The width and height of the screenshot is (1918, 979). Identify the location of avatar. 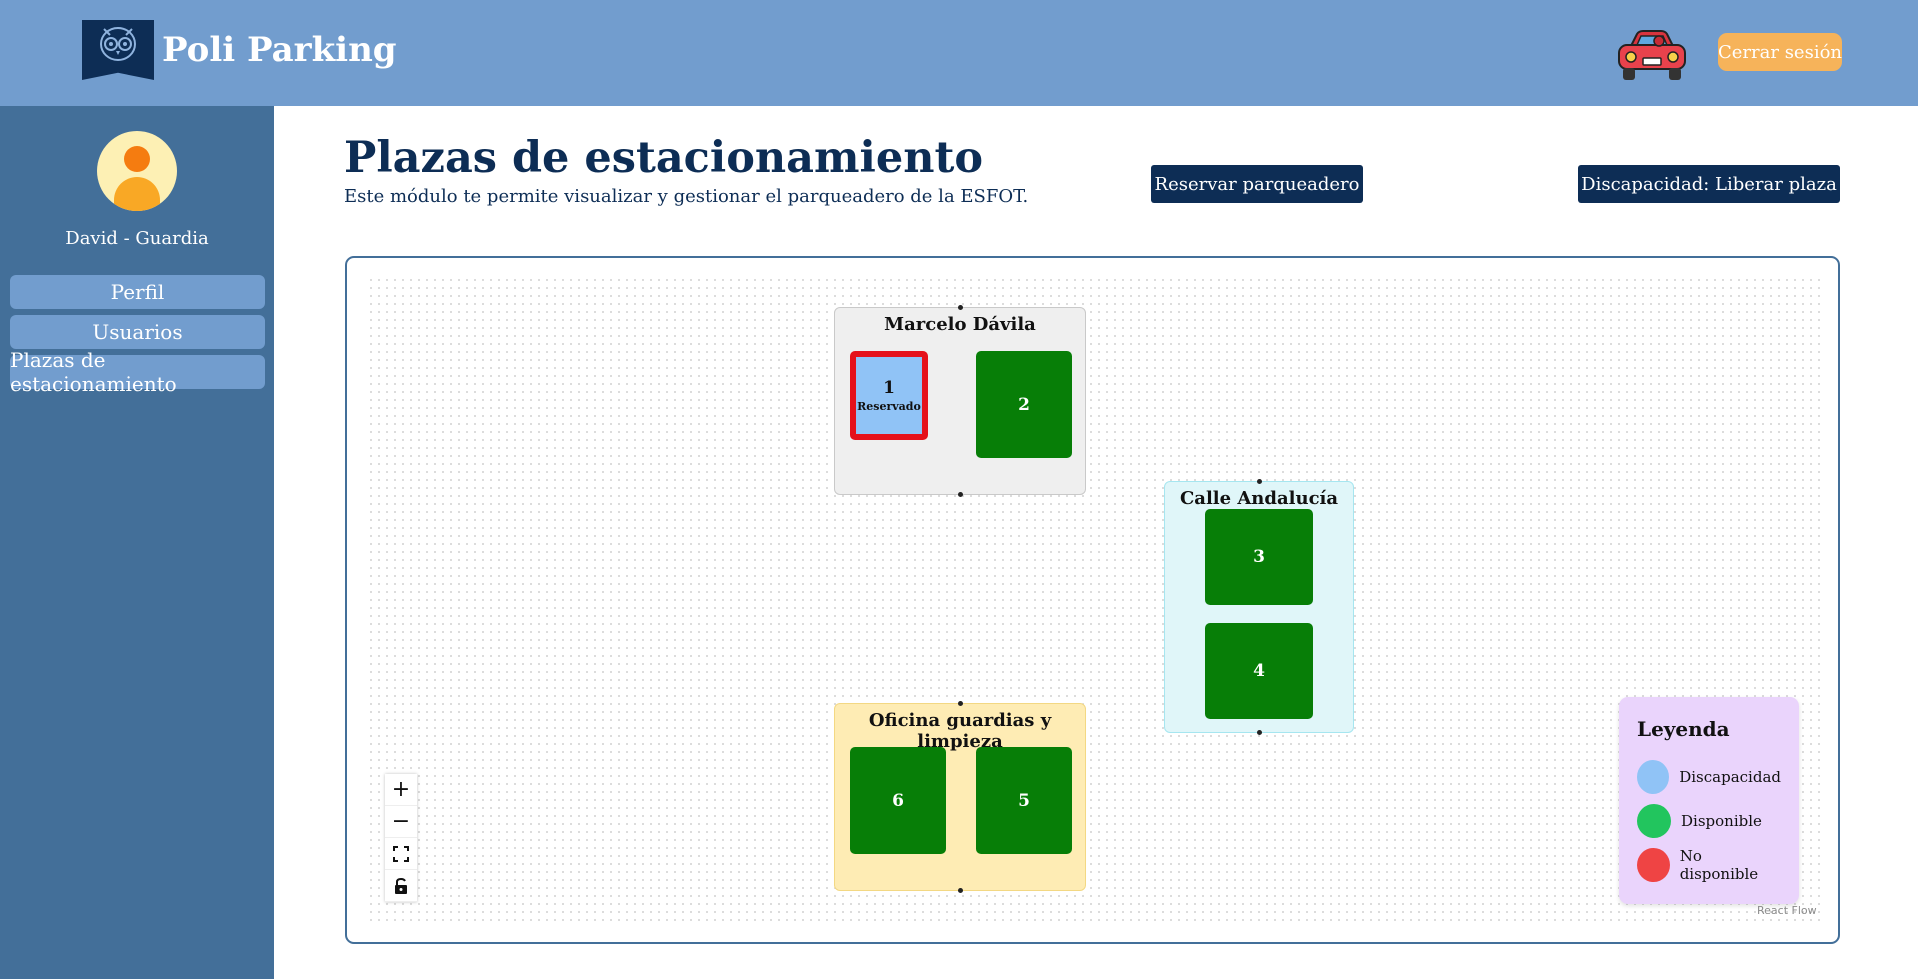
(137, 171).